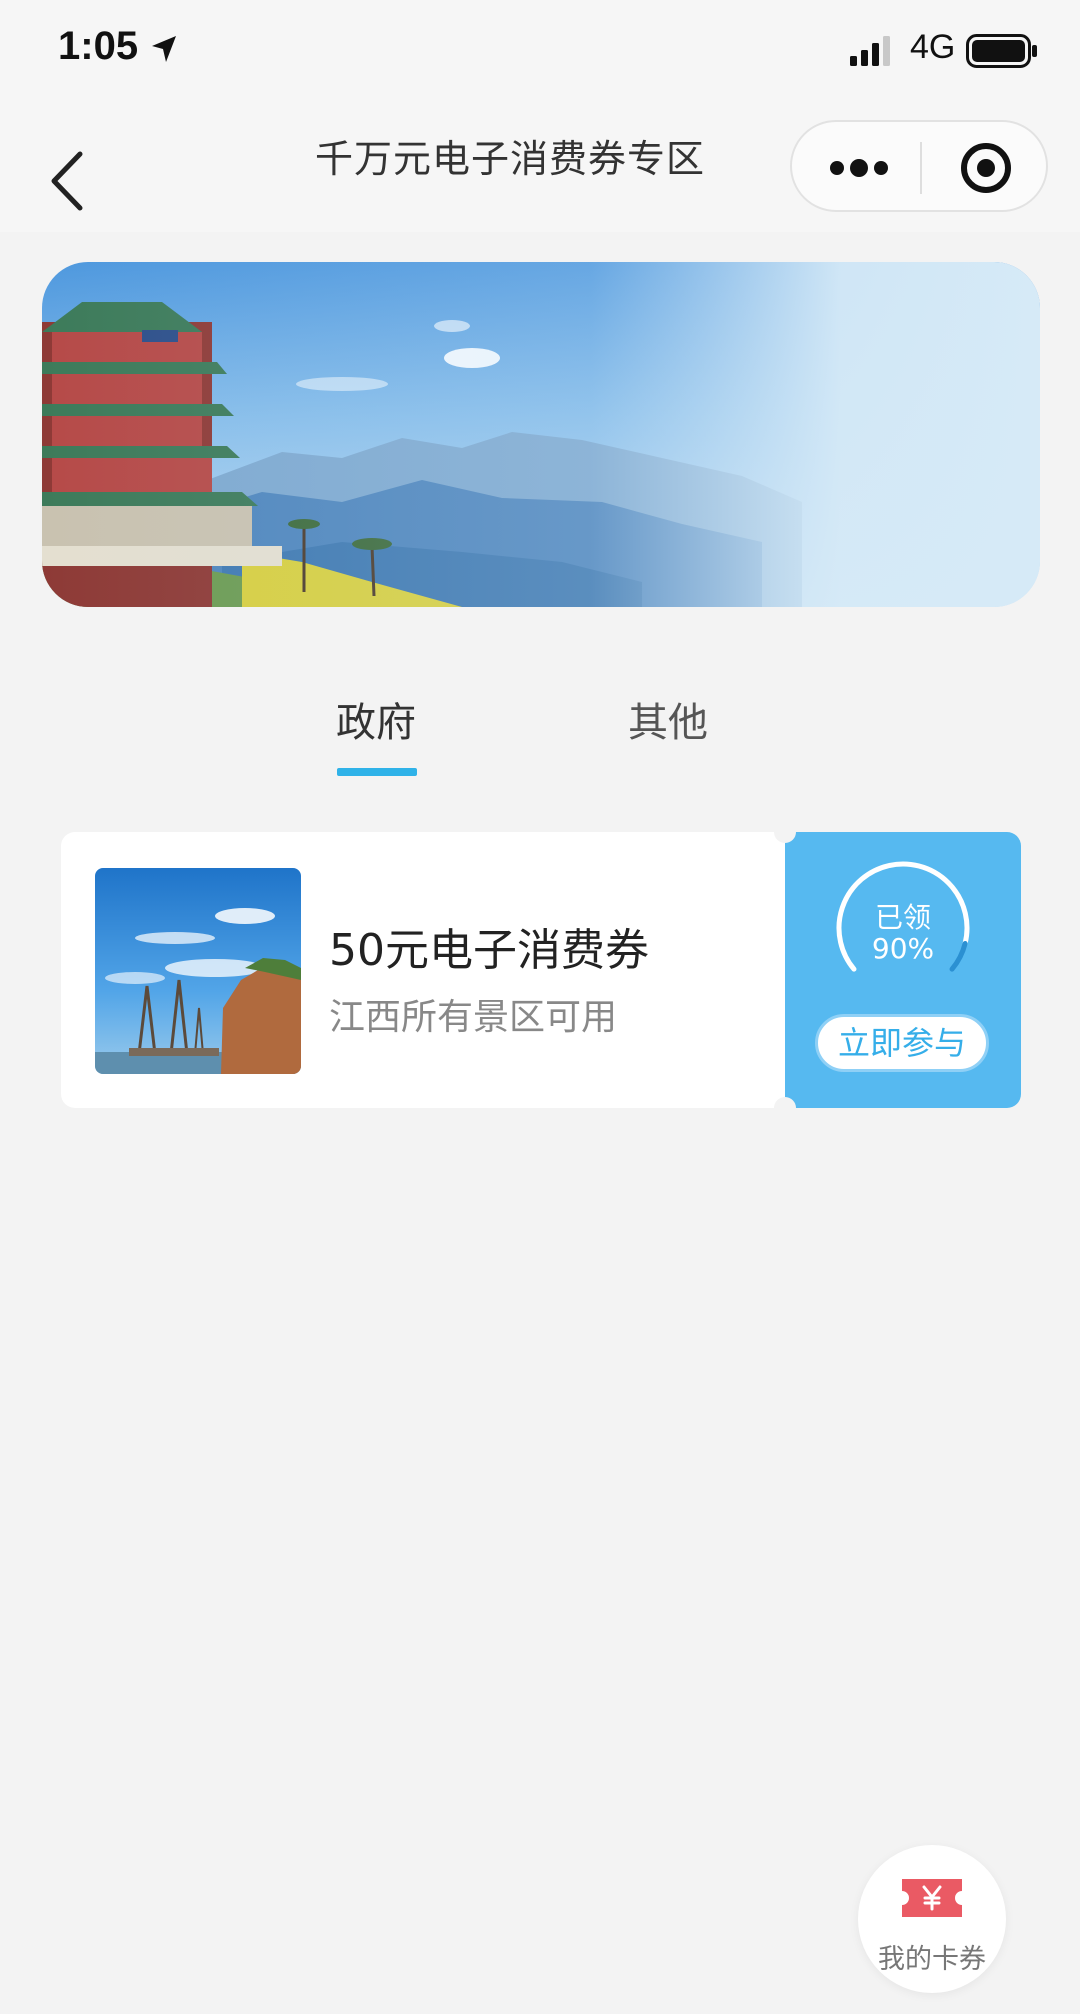 This screenshot has width=1080, height=2014. I want to click on claimed-percent: 90%, so click(903, 948).